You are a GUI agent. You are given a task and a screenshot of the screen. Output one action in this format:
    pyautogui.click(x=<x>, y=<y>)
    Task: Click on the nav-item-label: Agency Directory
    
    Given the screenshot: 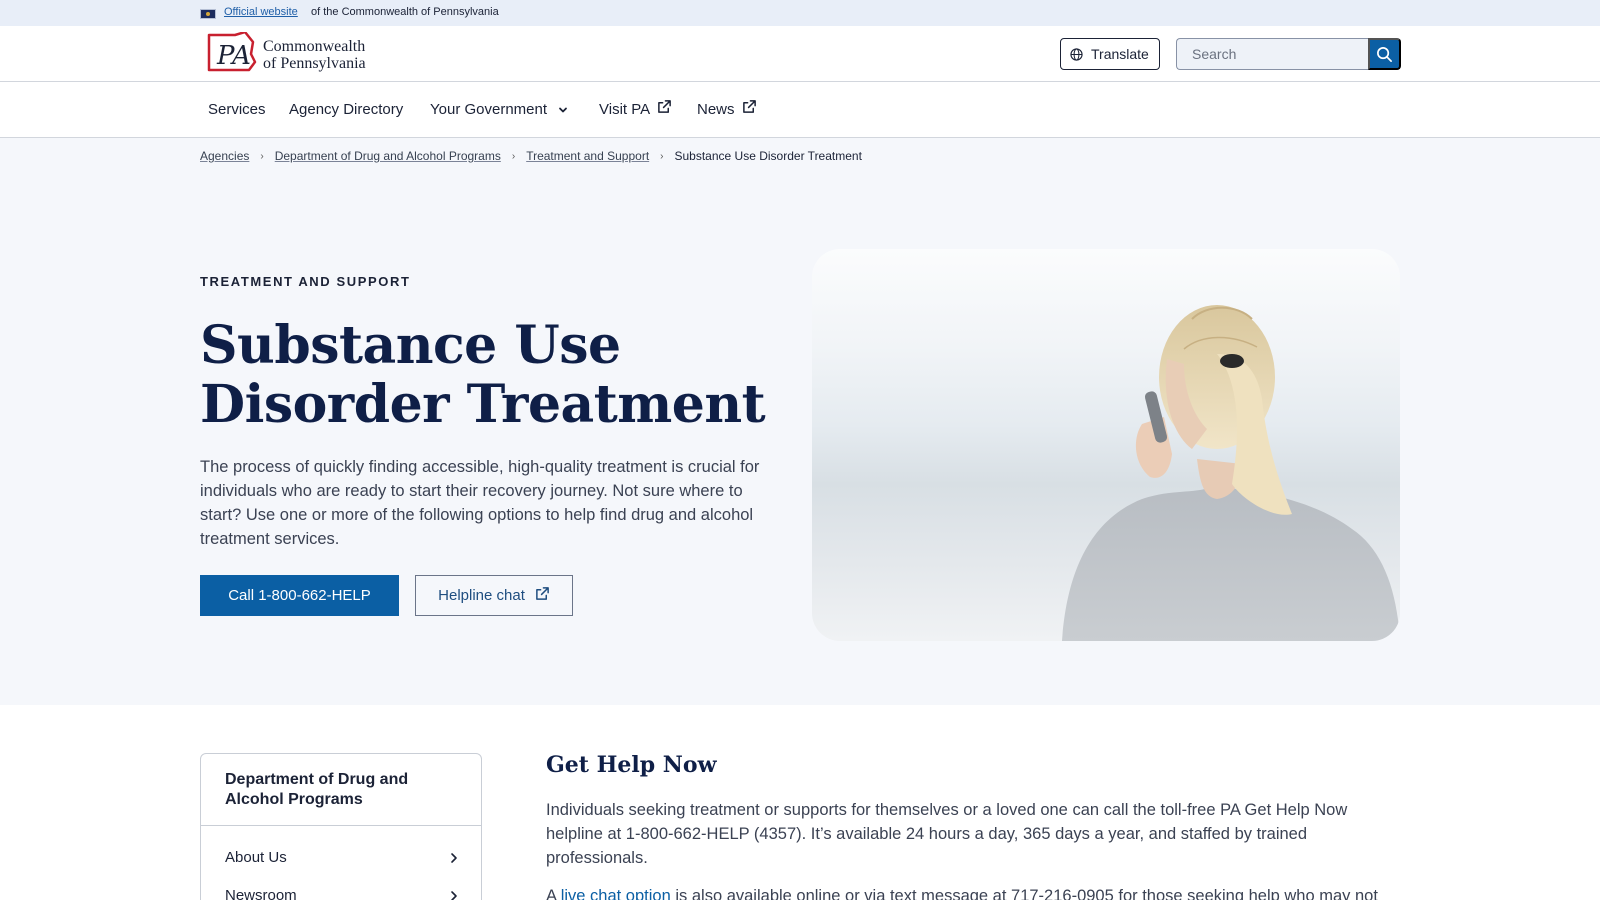 What is the action you would take?
    pyautogui.click(x=346, y=109)
    